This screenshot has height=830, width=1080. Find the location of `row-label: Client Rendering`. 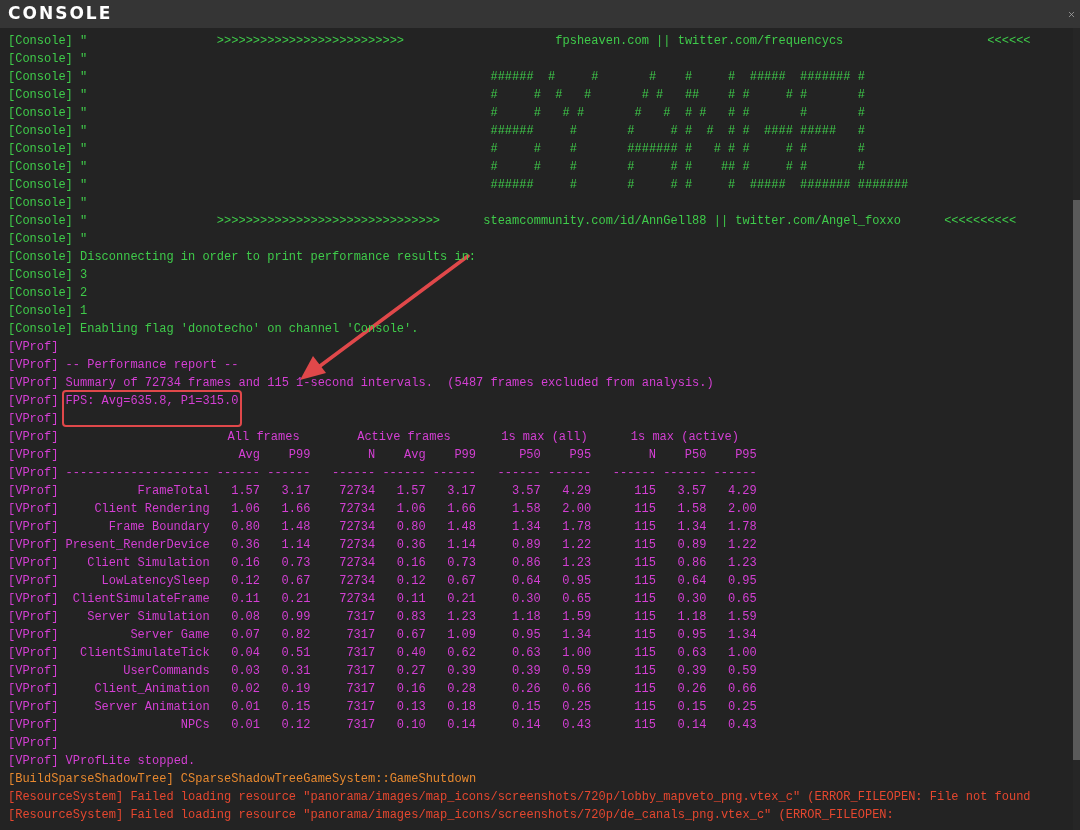

row-label: Client Rendering is located at coordinates (151, 509).